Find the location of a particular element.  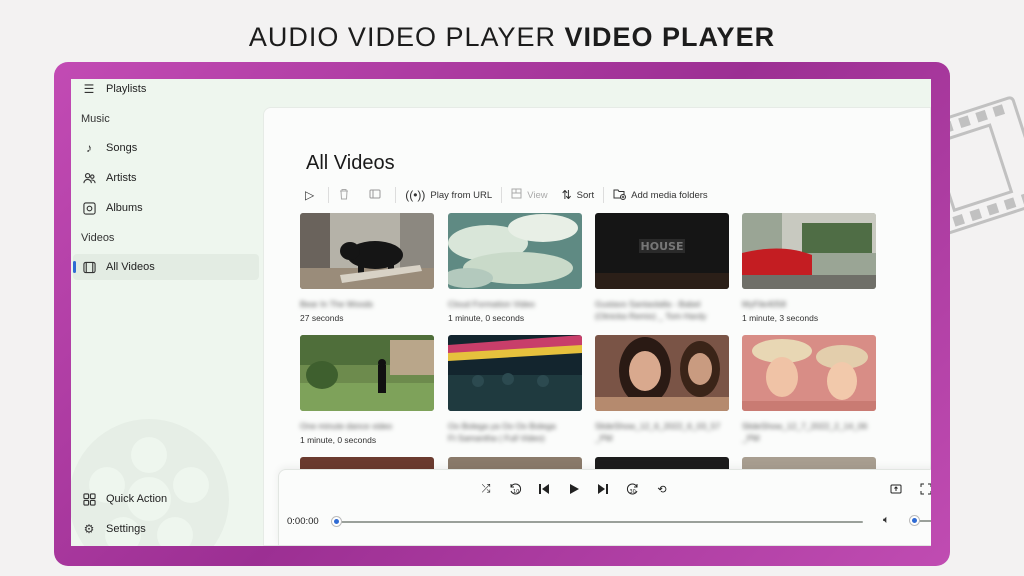

play-all-button: ▷ is located at coordinates (312, 195).